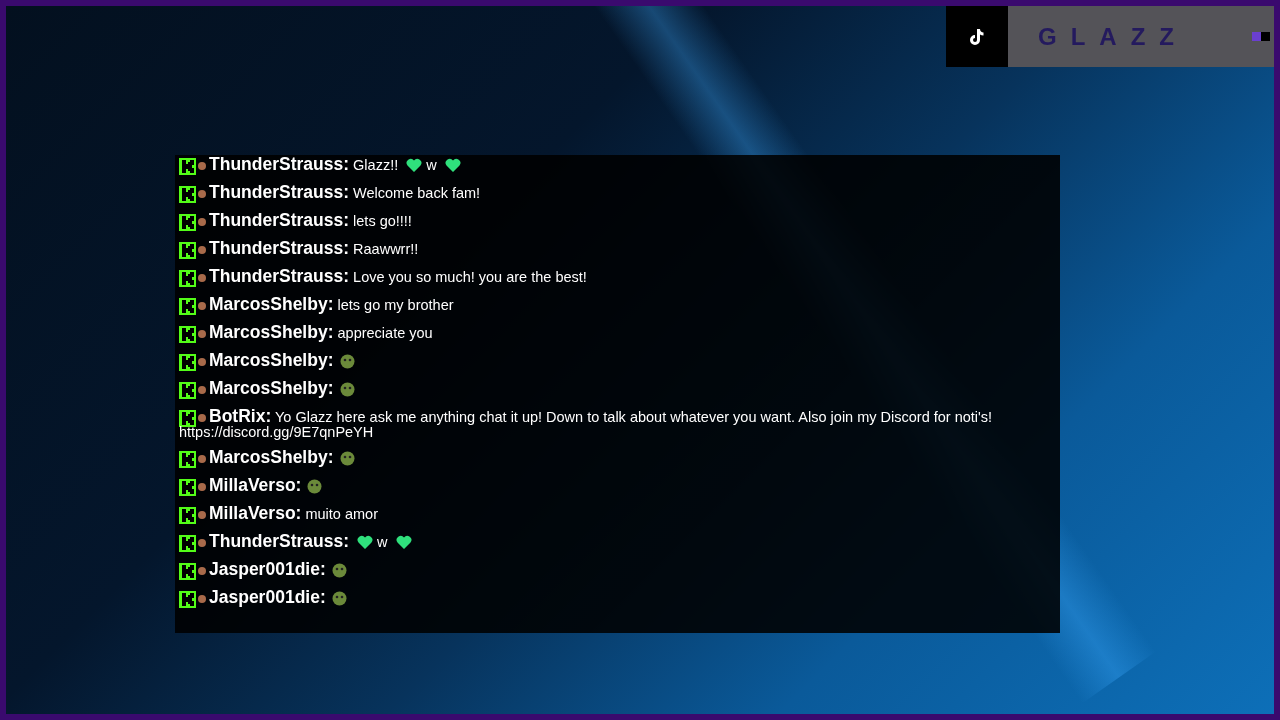 This screenshot has width=1280, height=720. What do you see at coordinates (634, 417) in the screenshot?
I see `message-text: Yo Glazz here ask me anything chat it up! Down to talk about whatever you want. Also join my Discord for noti's!` at bounding box center [634, 417].